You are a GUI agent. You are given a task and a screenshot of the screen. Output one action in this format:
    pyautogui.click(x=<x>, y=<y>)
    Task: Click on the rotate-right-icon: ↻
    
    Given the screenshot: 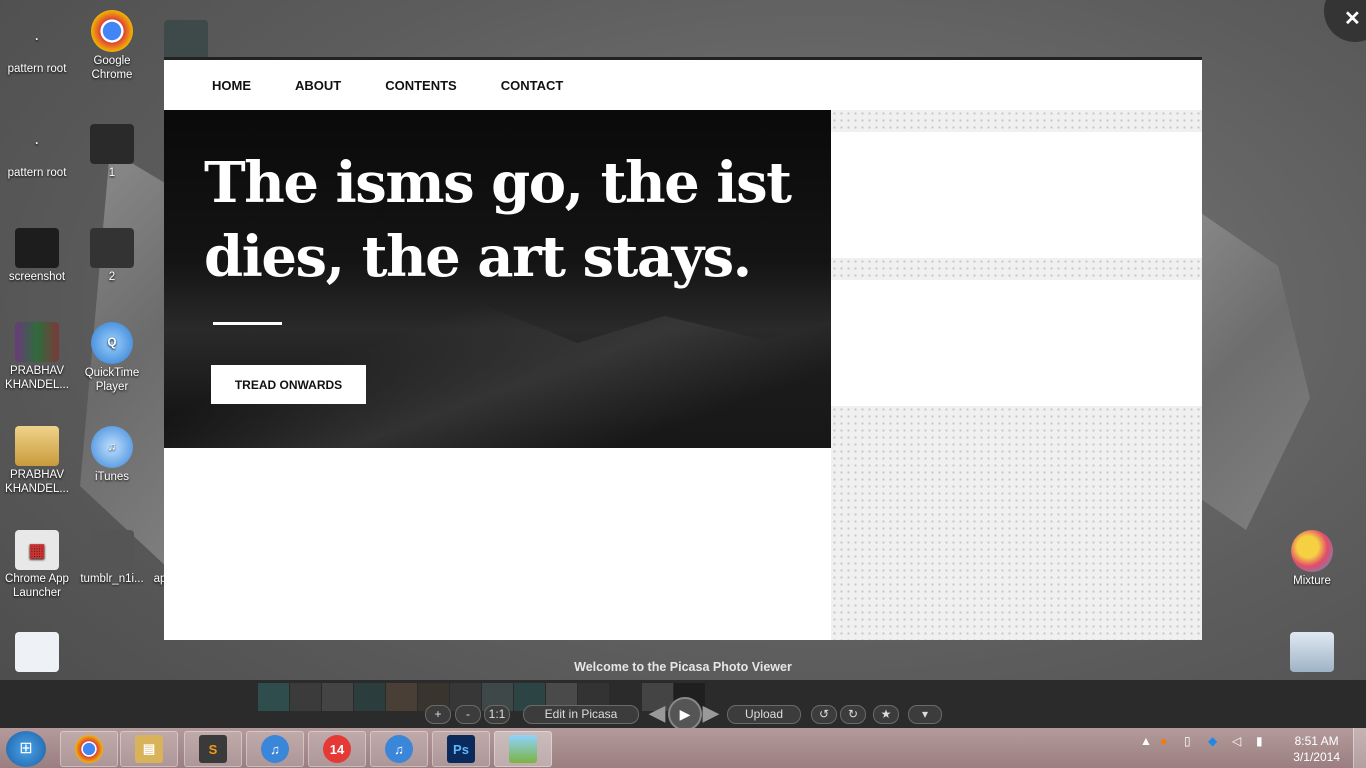 What is the action you would take?
    pyautogui.click(x=853, y=714)
    